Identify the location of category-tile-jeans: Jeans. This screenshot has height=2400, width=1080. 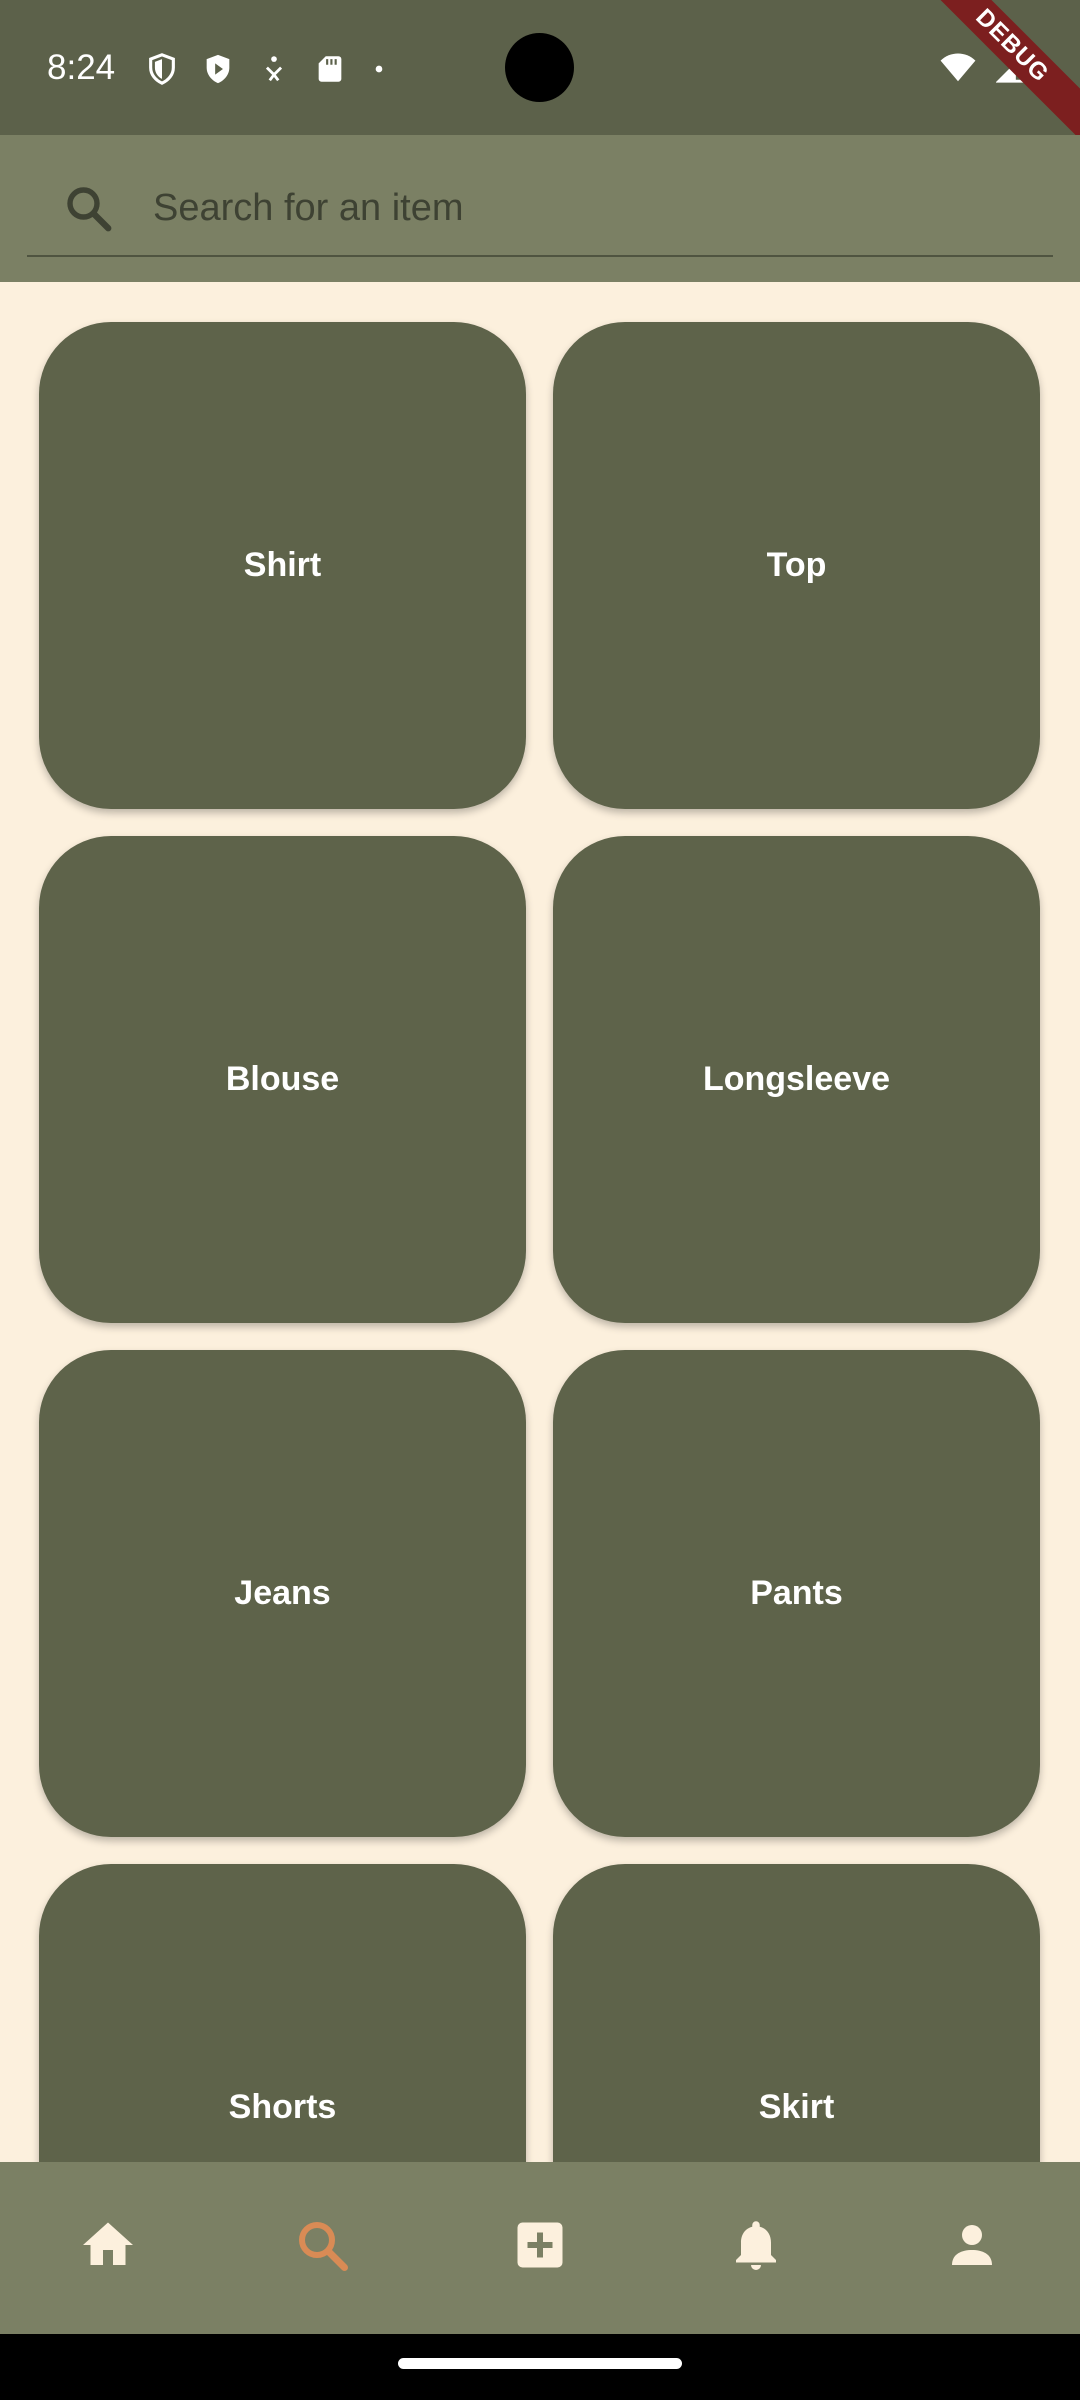
(282, 1593).